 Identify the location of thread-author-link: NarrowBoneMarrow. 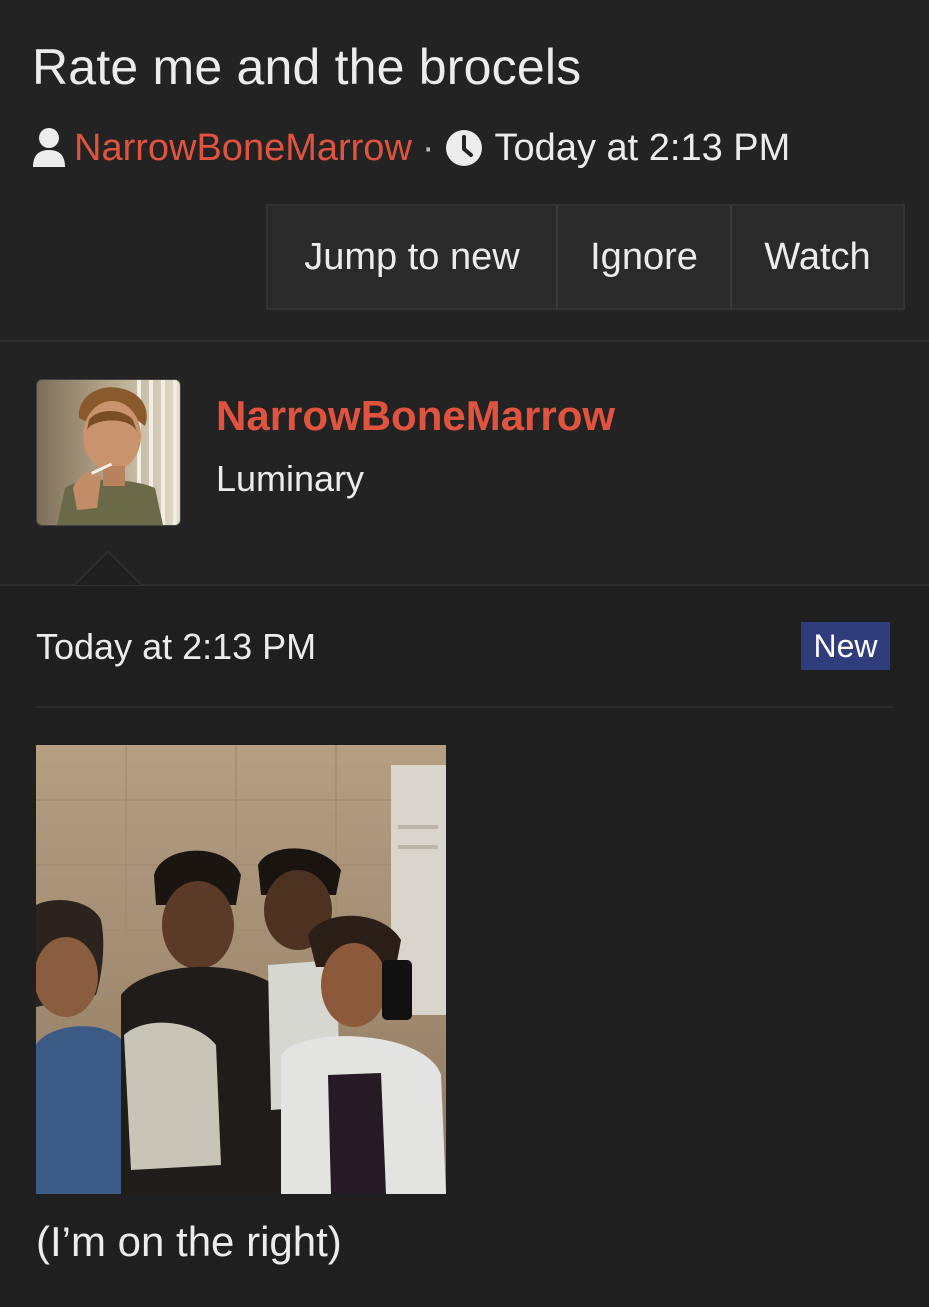
(243, 148).